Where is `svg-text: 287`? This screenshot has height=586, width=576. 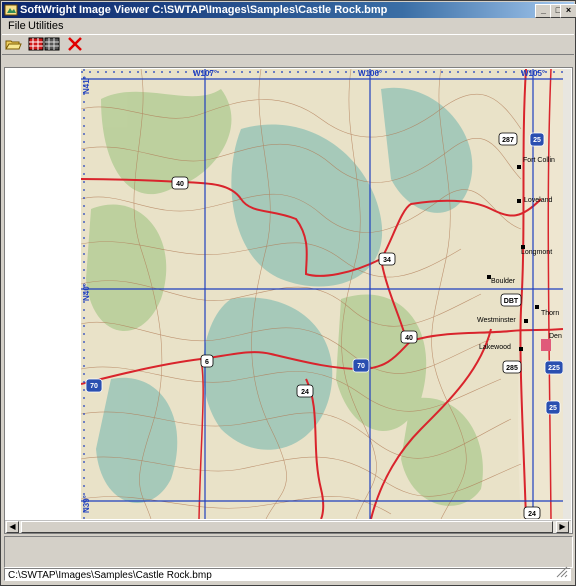
svg-text: 287 is located at coordinates (508, 140).